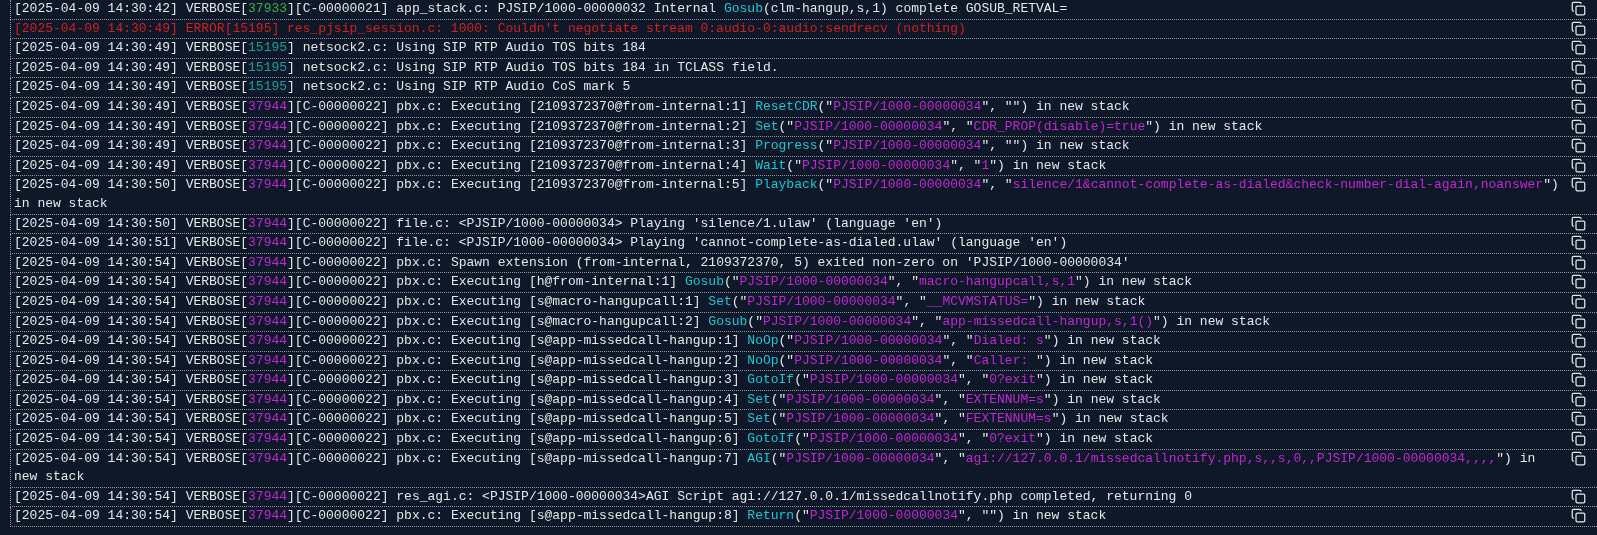  What do you see at coordinates (541, 243) in the screenshot?
I see `log-line: [2025-04-09 14:30:51] VERBOSE[37944][C-00000022] file.c: <PJSIP/1000-00000034> Playing 'cannot-complete-as-dialed.ulaw' (language 'en')` at bounding box center [541, 243].